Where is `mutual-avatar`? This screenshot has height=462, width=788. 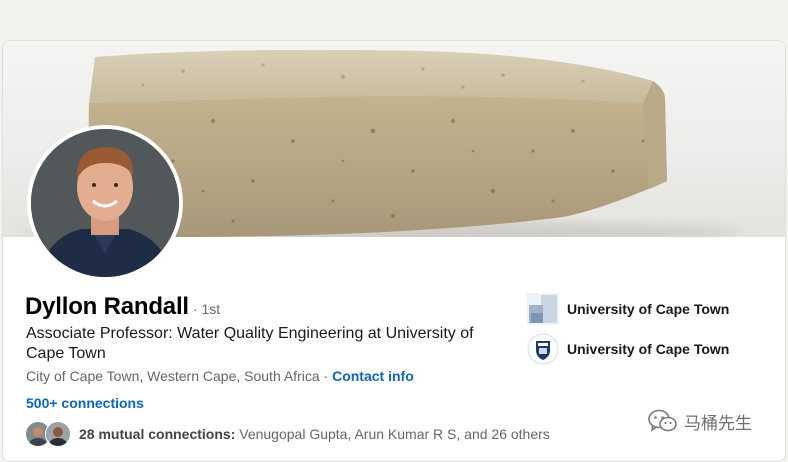
mutual-avatar is located at coordinates (58, 434).